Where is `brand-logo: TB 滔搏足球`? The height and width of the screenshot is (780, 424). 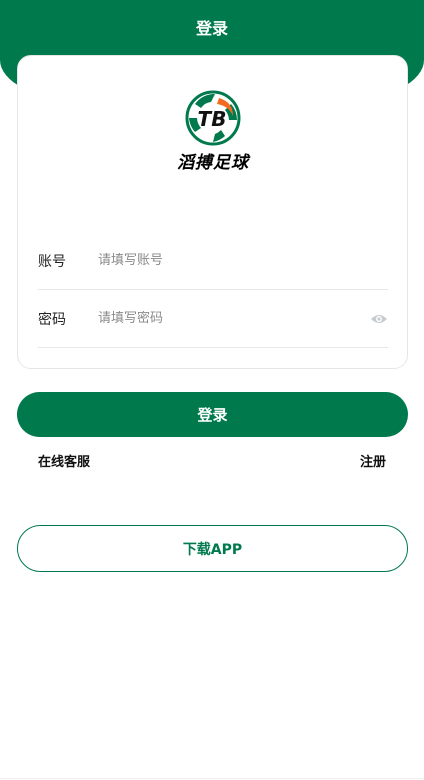 brand-logo: TB 滔搏足球 is located at coordinates (213, 135).